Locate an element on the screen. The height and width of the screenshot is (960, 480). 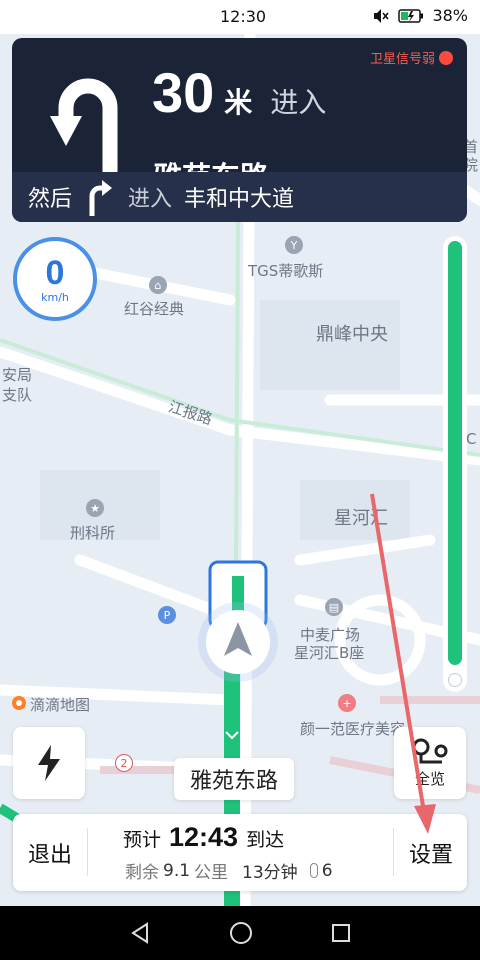
speedometer: 0 km/h is located at coordinates (55, 279).